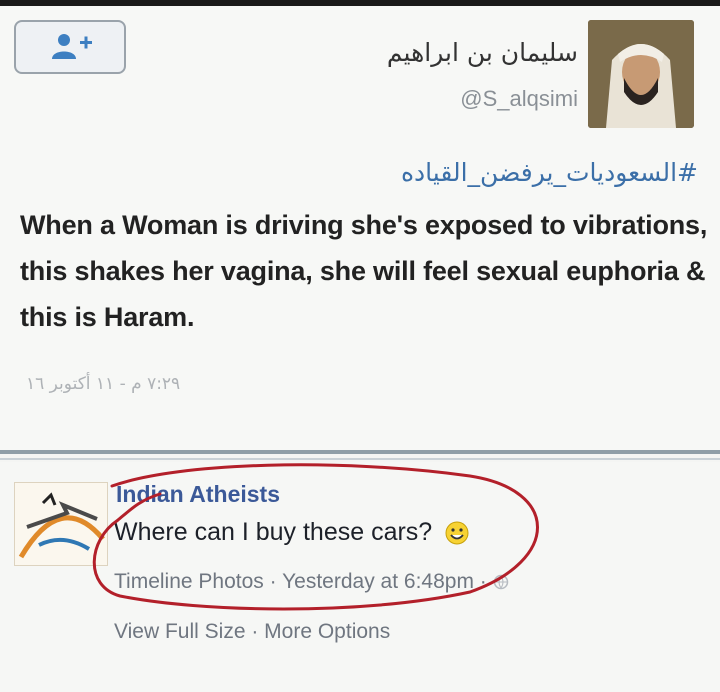 The image size is (720, 692). Describe the element at coordinates (549, 172) in the screenshot. I see `hashtag-link: #السعوديات_يرفضن_القياده` at that location.